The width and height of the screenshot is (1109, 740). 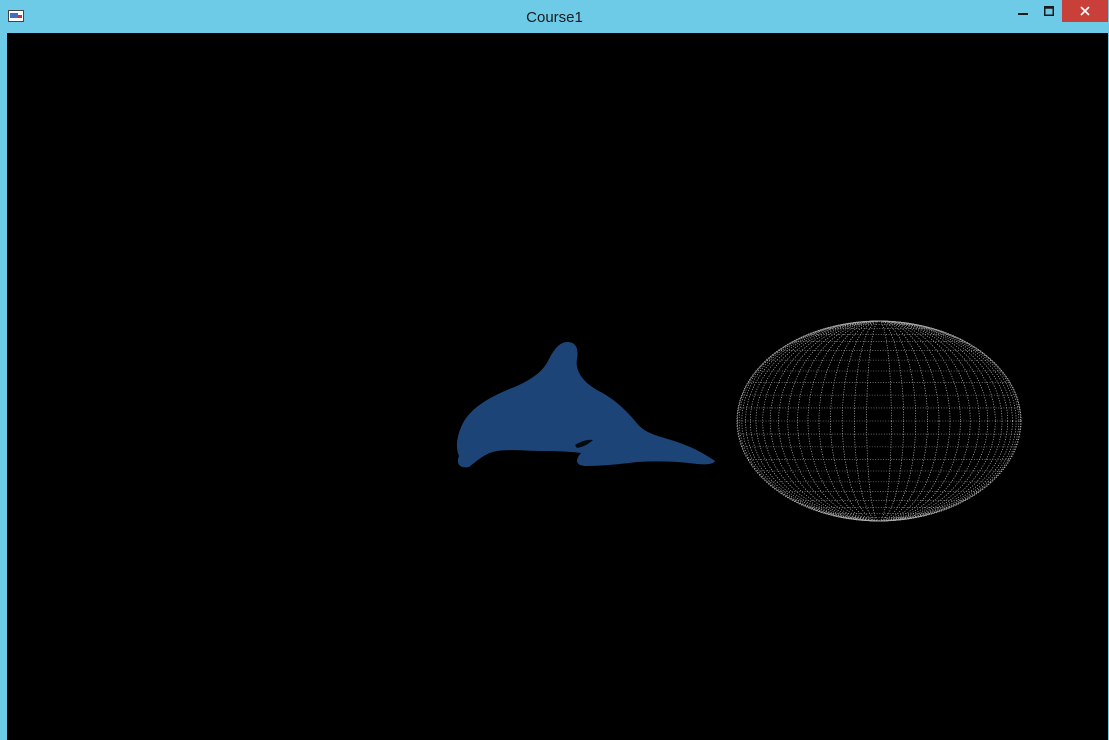 I want to click on close-button, so click(x=1085, y=11).